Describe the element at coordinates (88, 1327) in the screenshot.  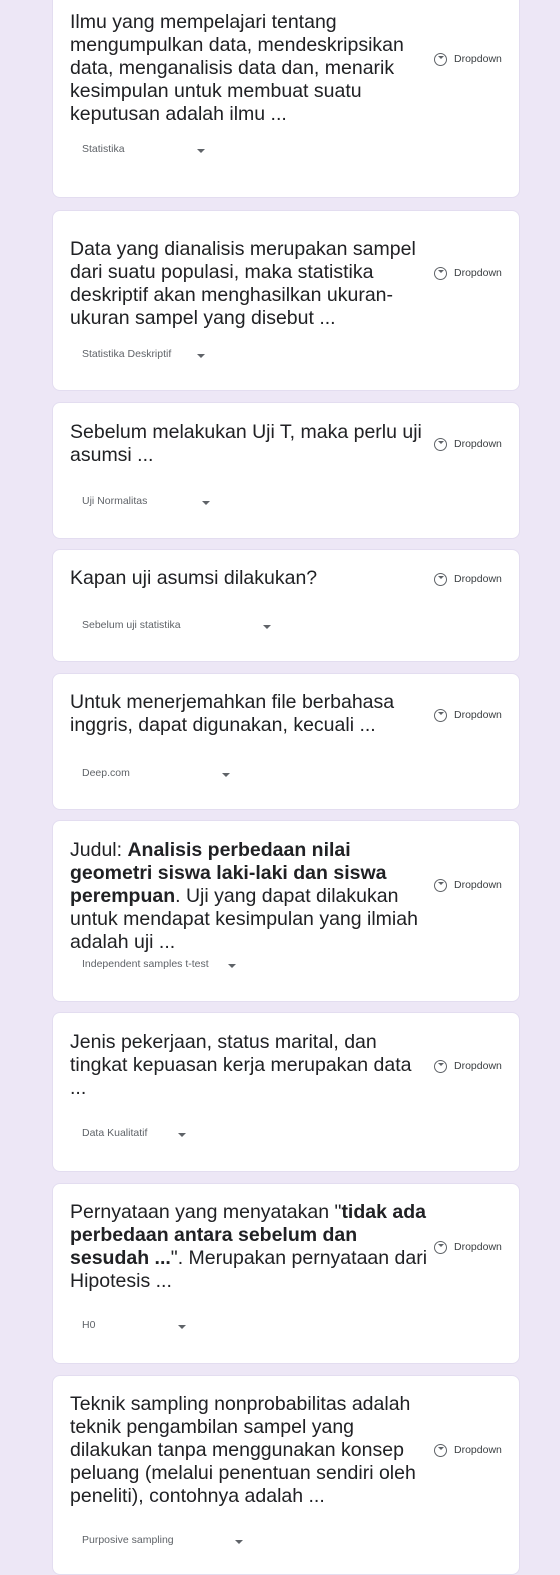
I see `answer-dropdown-value: H0` at that location.